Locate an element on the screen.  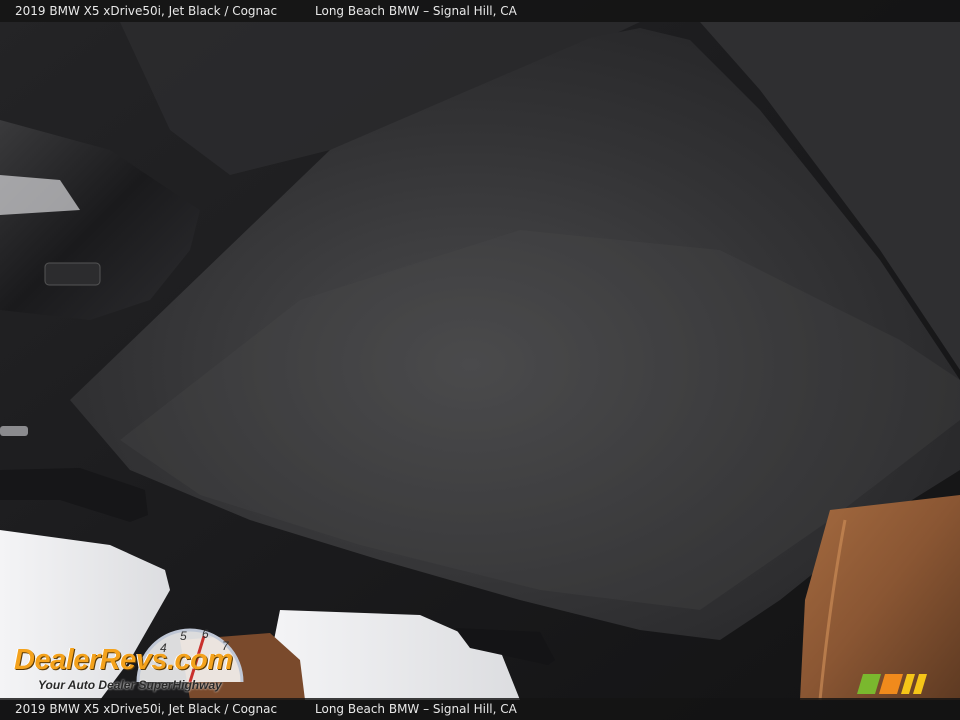
gauge-number: 5 is located at coordinates (183, 636).